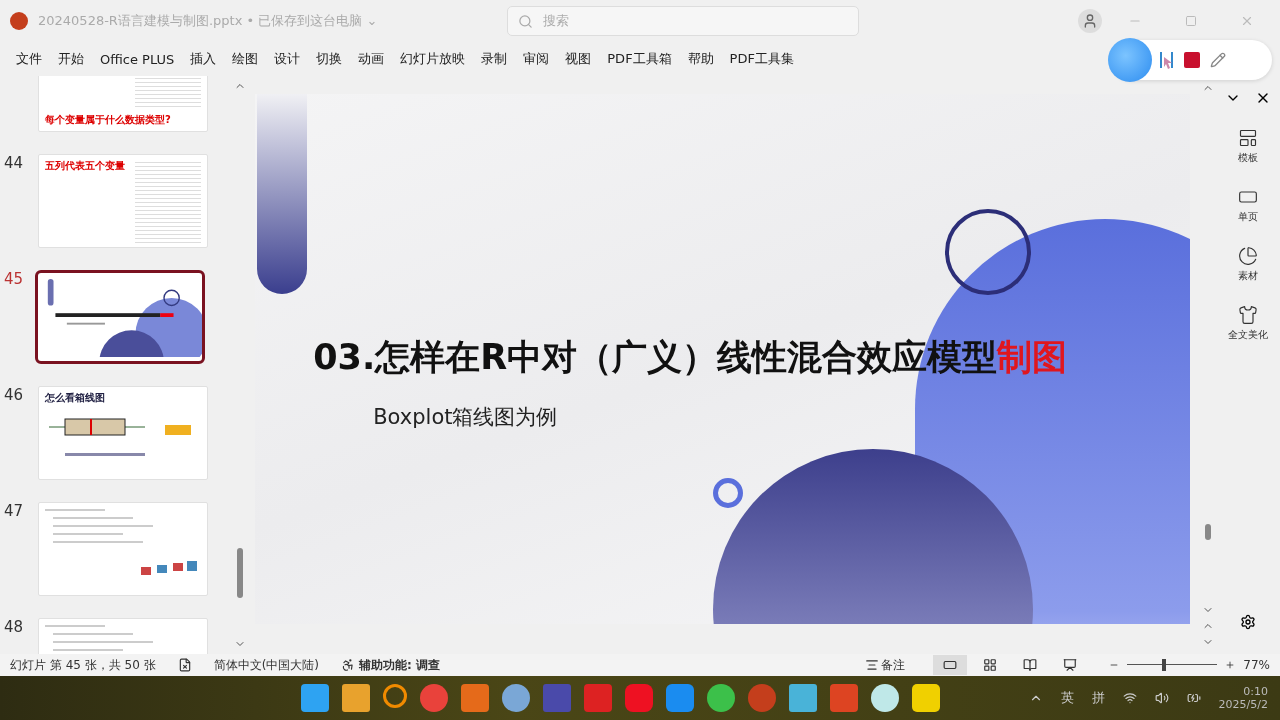 The width and height of the screenshot is (1280, 720). Describe the element at coordinates (1247, 205) in the screenshot. I see `side-panel-button: 单页` at that location.